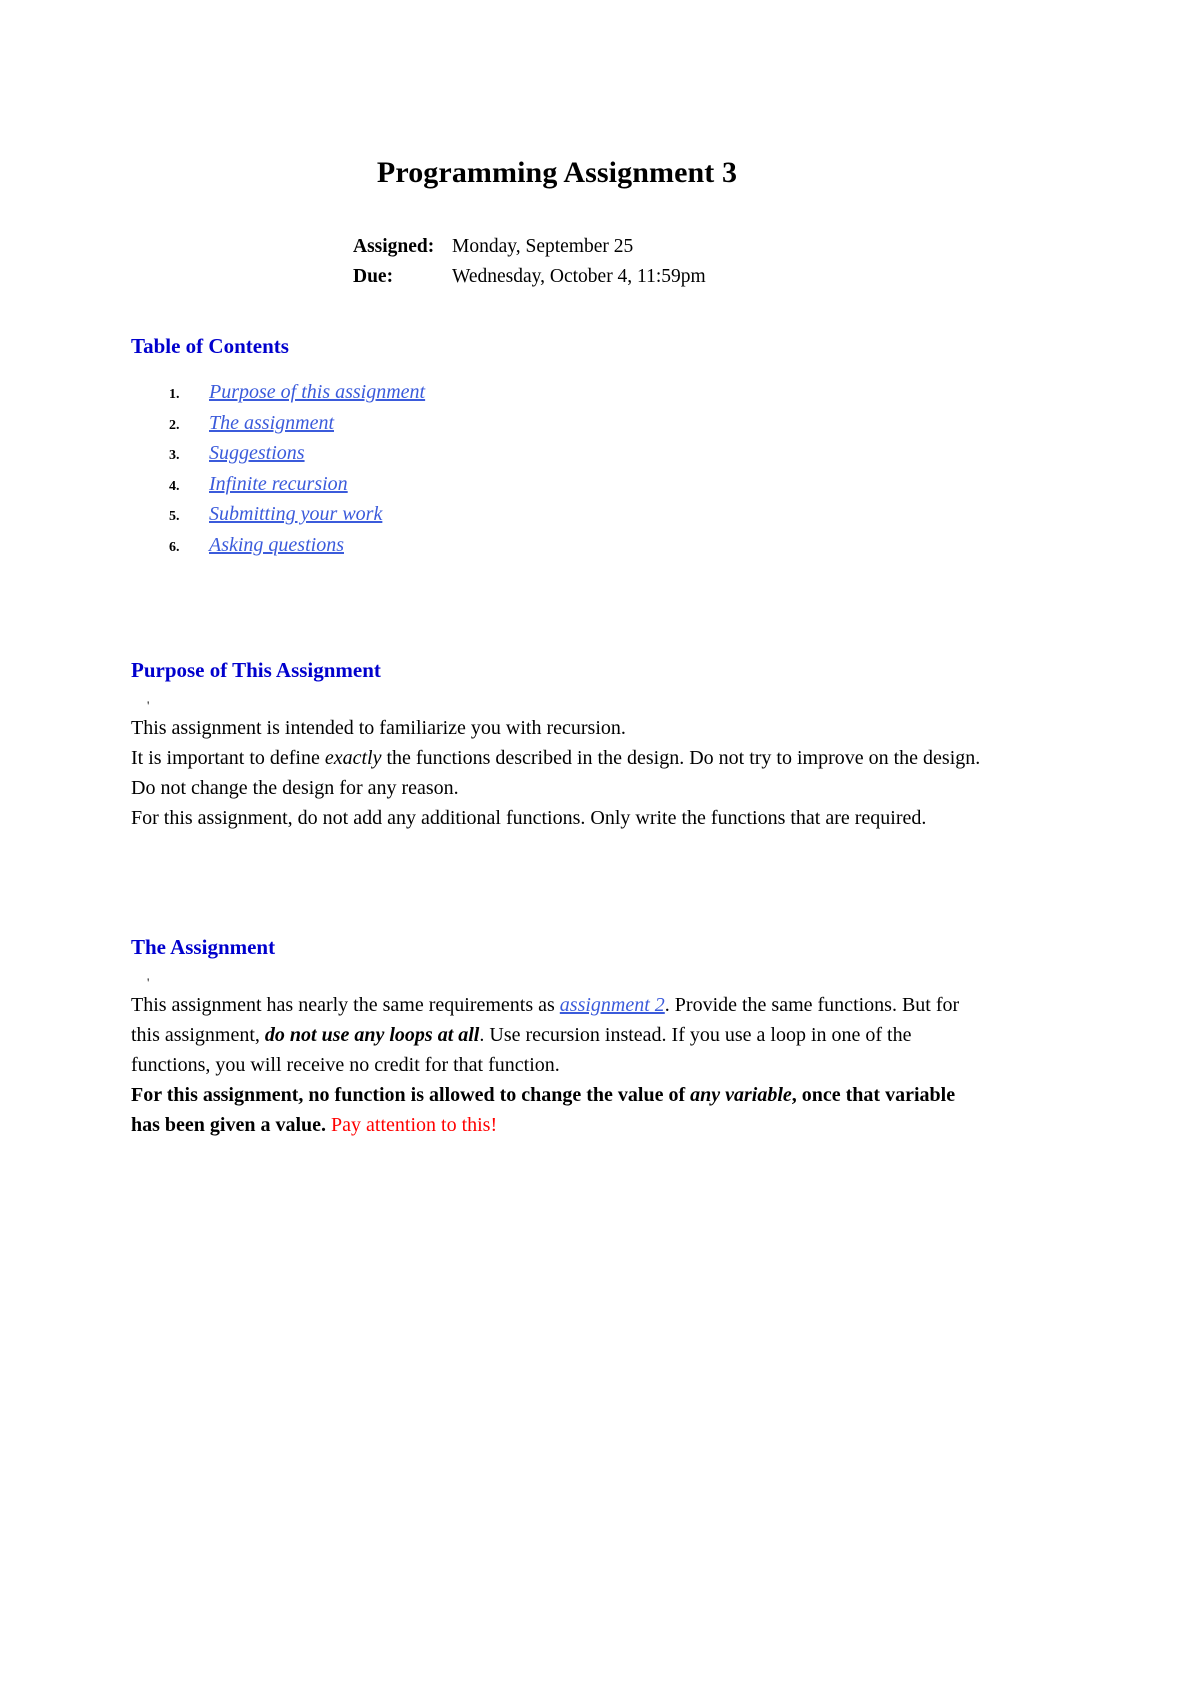 This screenshot has height=1698, width=1200. Describe the element at coordinates (372, 1034) in the screenshot. I see `no-loops-emphasis: do not use any loops at all` at that location.